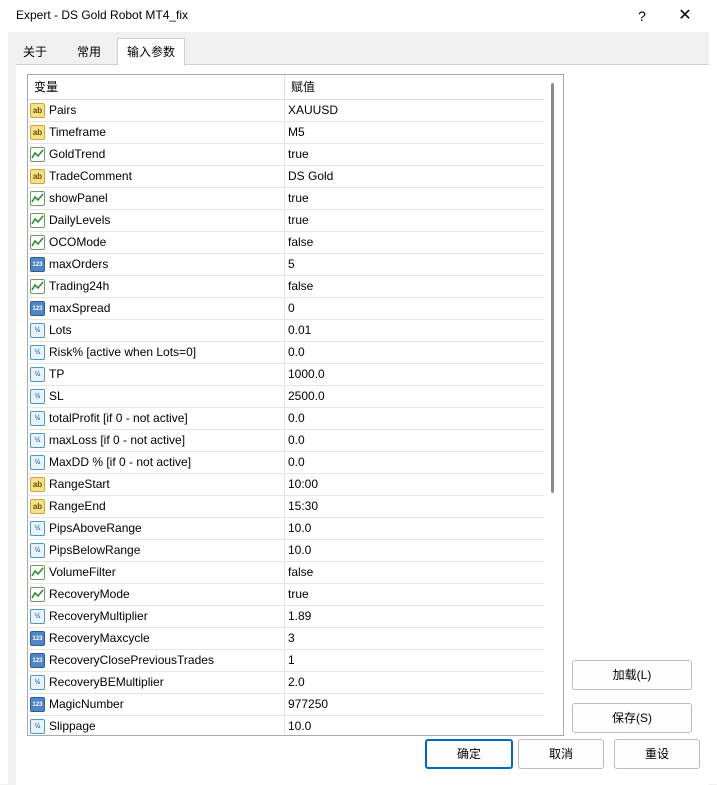 The height and width of the screenshot is (785, 717). Describe the element at coordinates (286, 221) in the screenshot. I see `table-row: DailyLevels true` at that location.